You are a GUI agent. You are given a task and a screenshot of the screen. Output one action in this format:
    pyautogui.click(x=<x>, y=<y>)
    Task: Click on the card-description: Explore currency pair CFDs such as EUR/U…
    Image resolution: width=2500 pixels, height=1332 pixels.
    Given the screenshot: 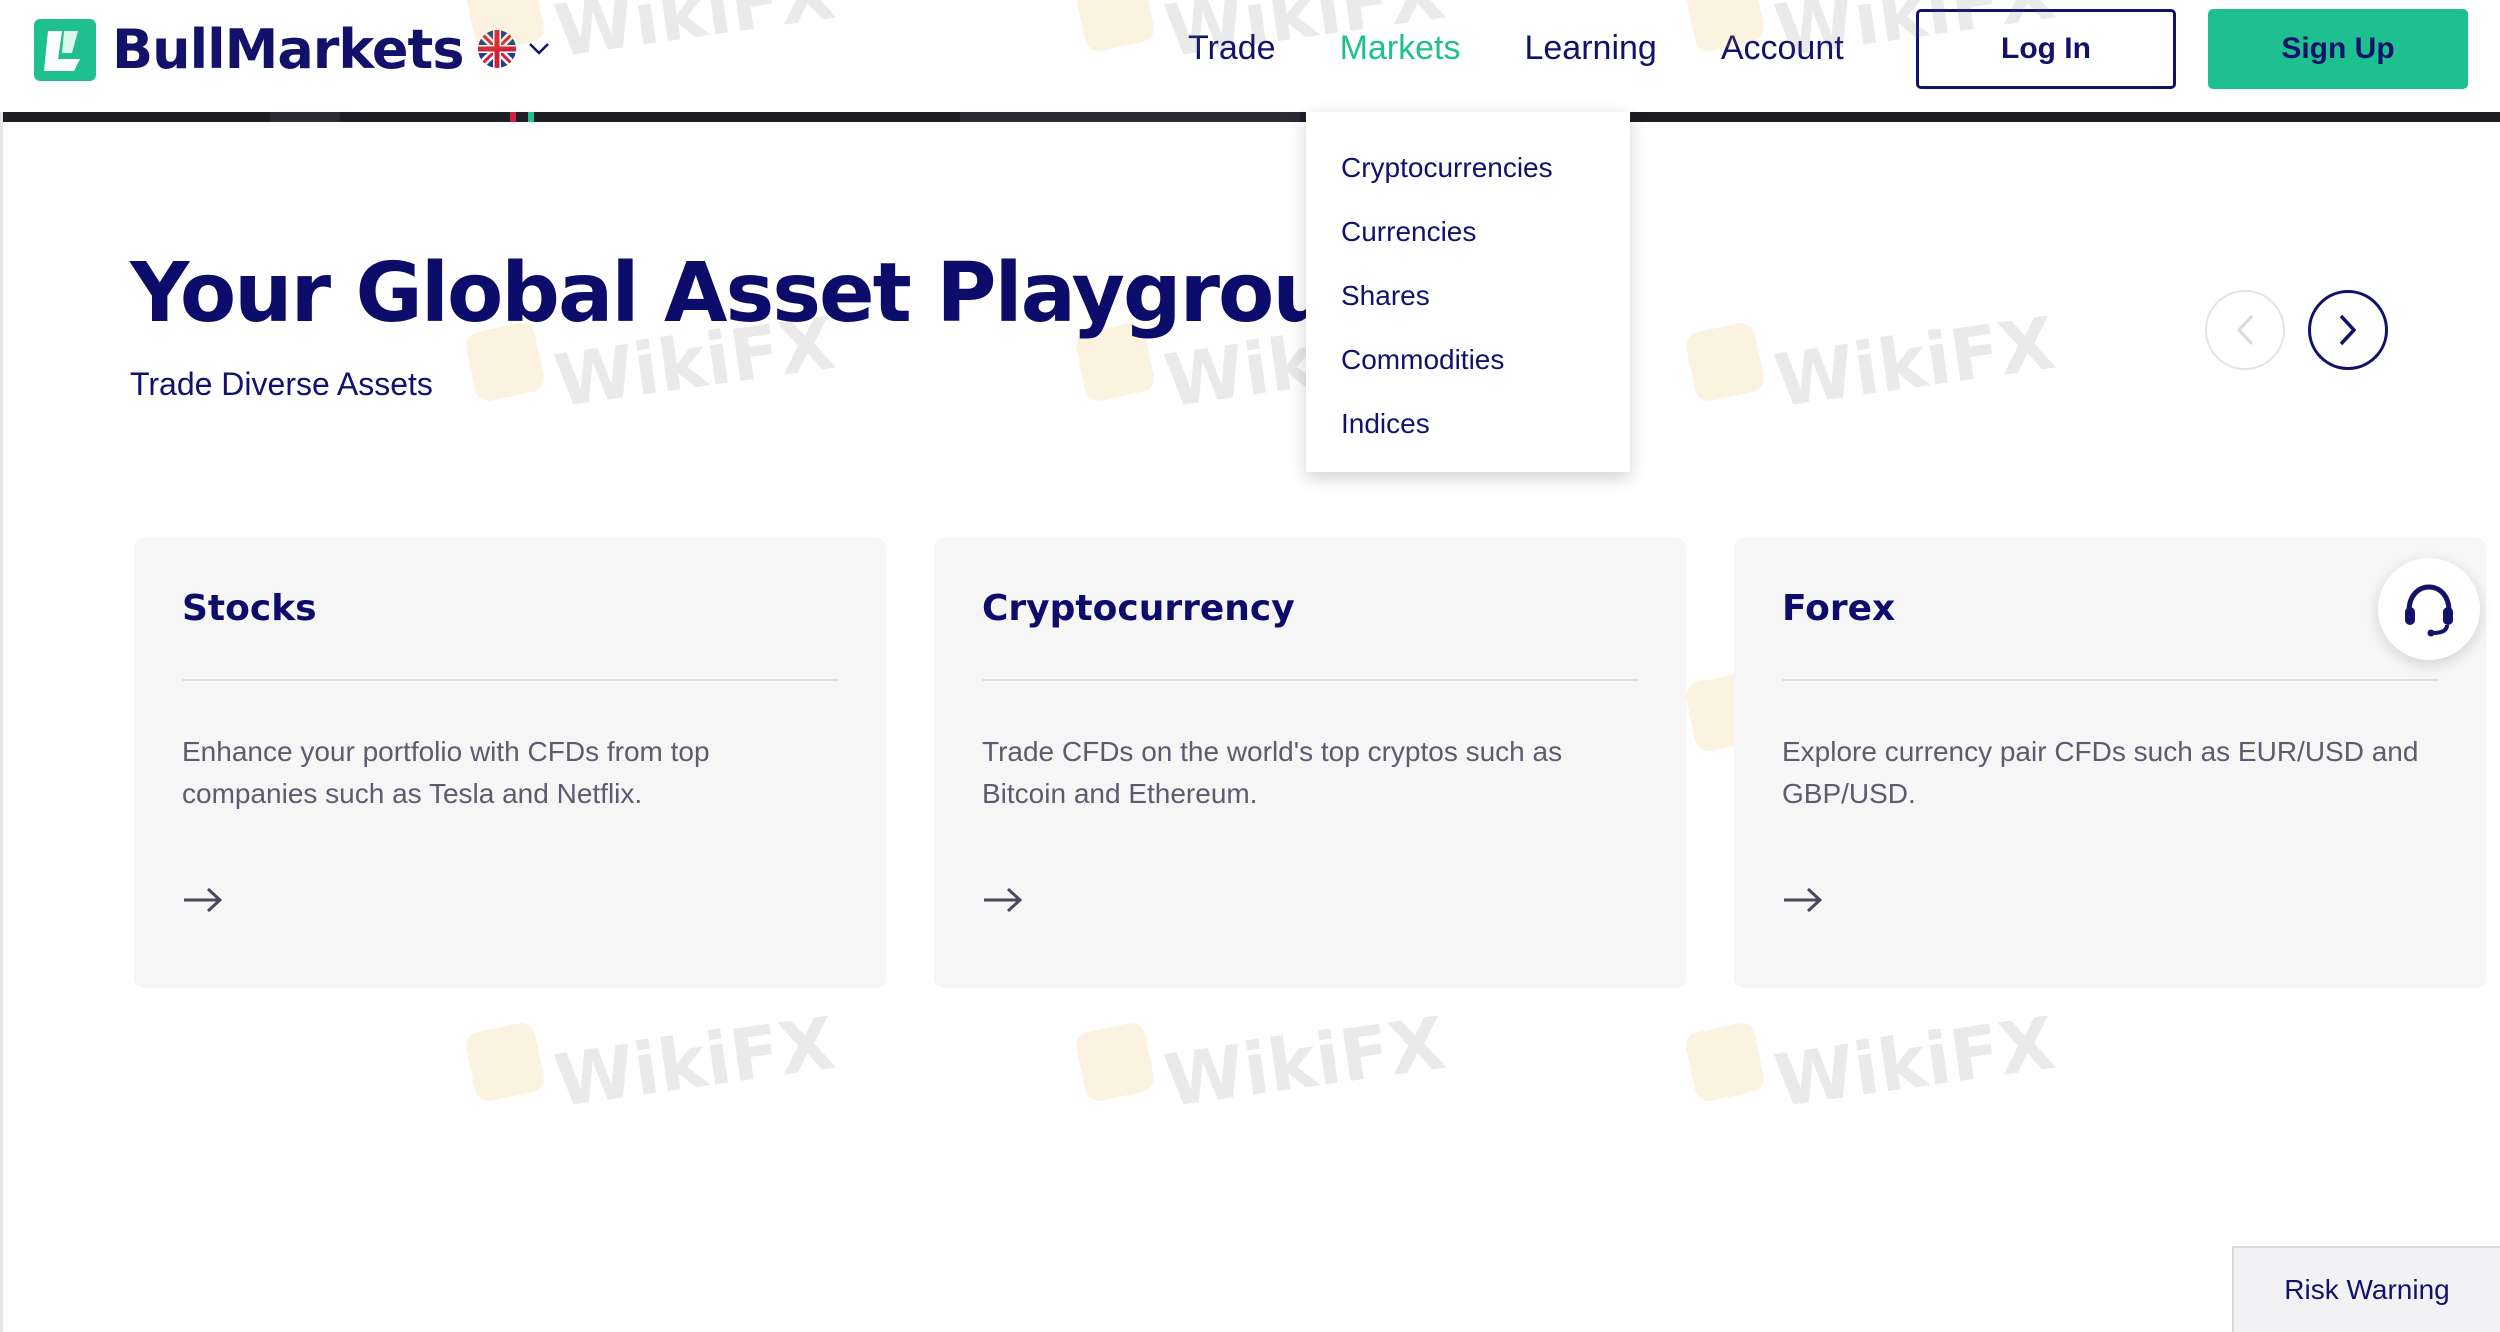 What is the action you would take?
    pyautogui.click(x=2100, y=772)
    